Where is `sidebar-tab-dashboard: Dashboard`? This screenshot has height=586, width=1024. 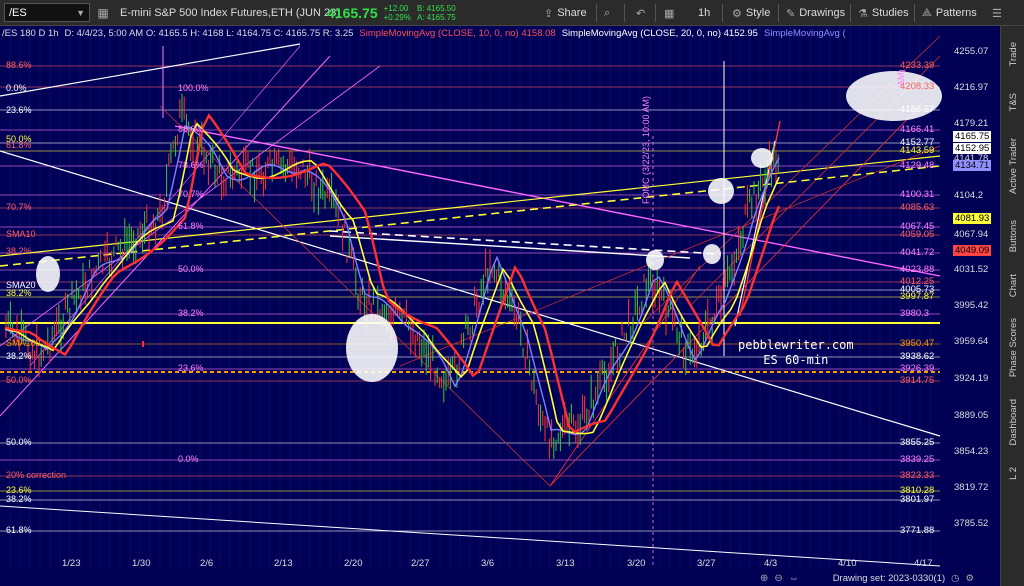
sidebar-tab-dashboard: Dashboard is located at coordinates (1012, 422).